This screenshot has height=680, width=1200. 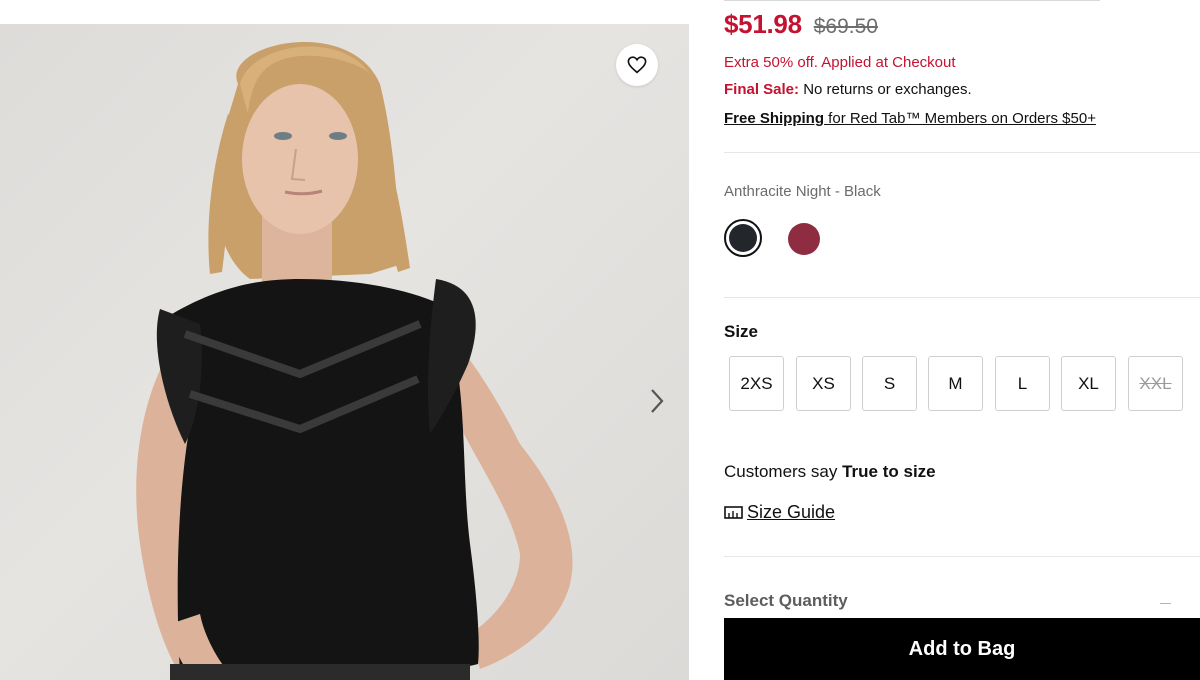 What do you see at coordinates (845, 26) in the screenshot?
I see `original-price: $69.50` at bounding box center [845, 26].